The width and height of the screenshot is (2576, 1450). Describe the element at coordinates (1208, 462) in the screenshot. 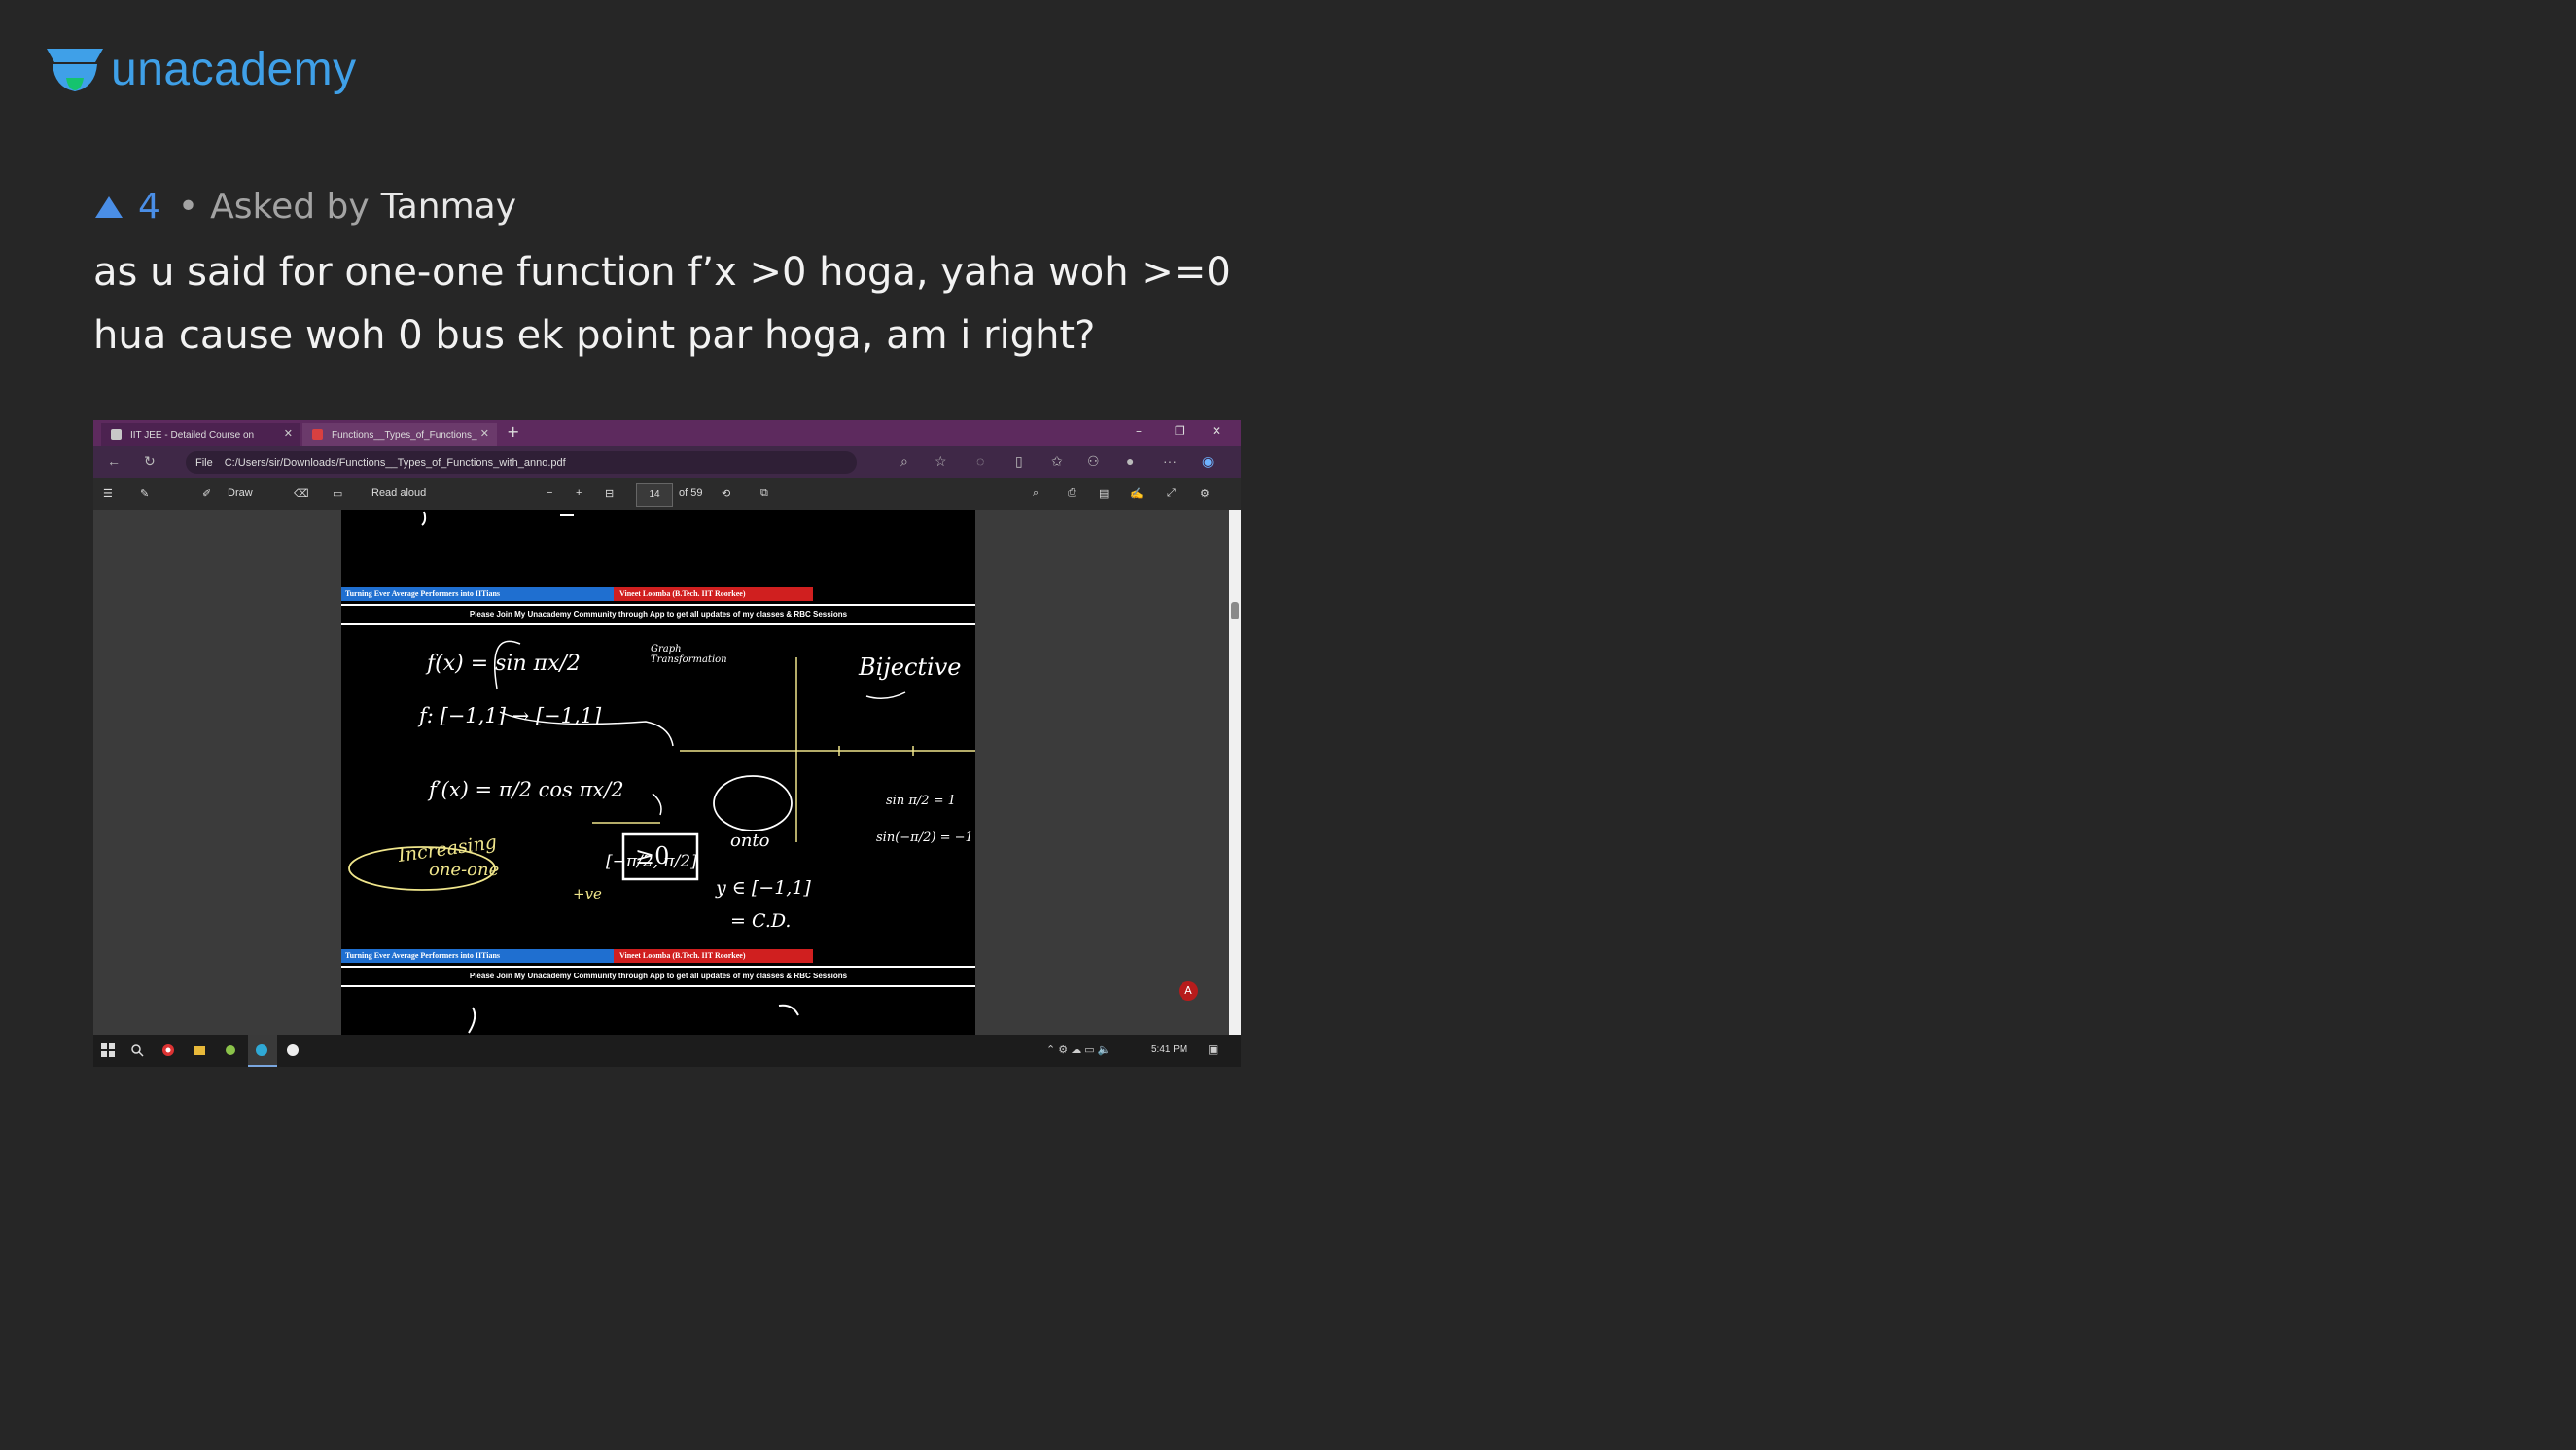

I see `copilot-icon: ◉` at that location.